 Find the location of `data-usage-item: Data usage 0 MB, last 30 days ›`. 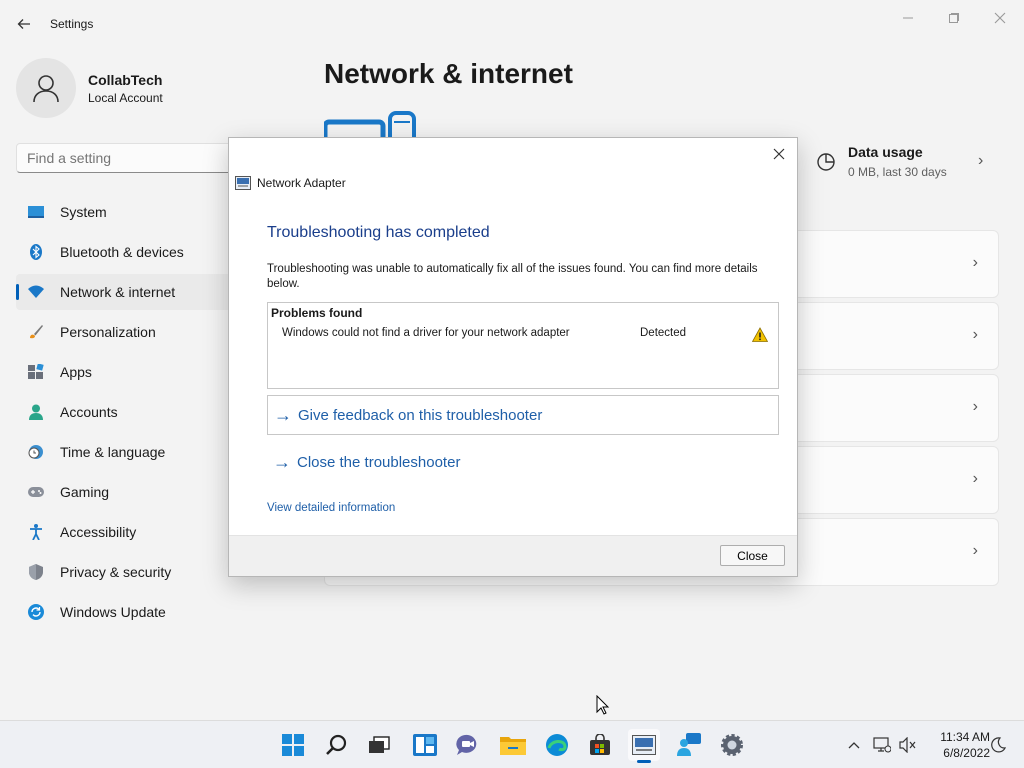

data-usage-item: Data usage 0 MB, last 30 days › is located at coordinates (907, 166).